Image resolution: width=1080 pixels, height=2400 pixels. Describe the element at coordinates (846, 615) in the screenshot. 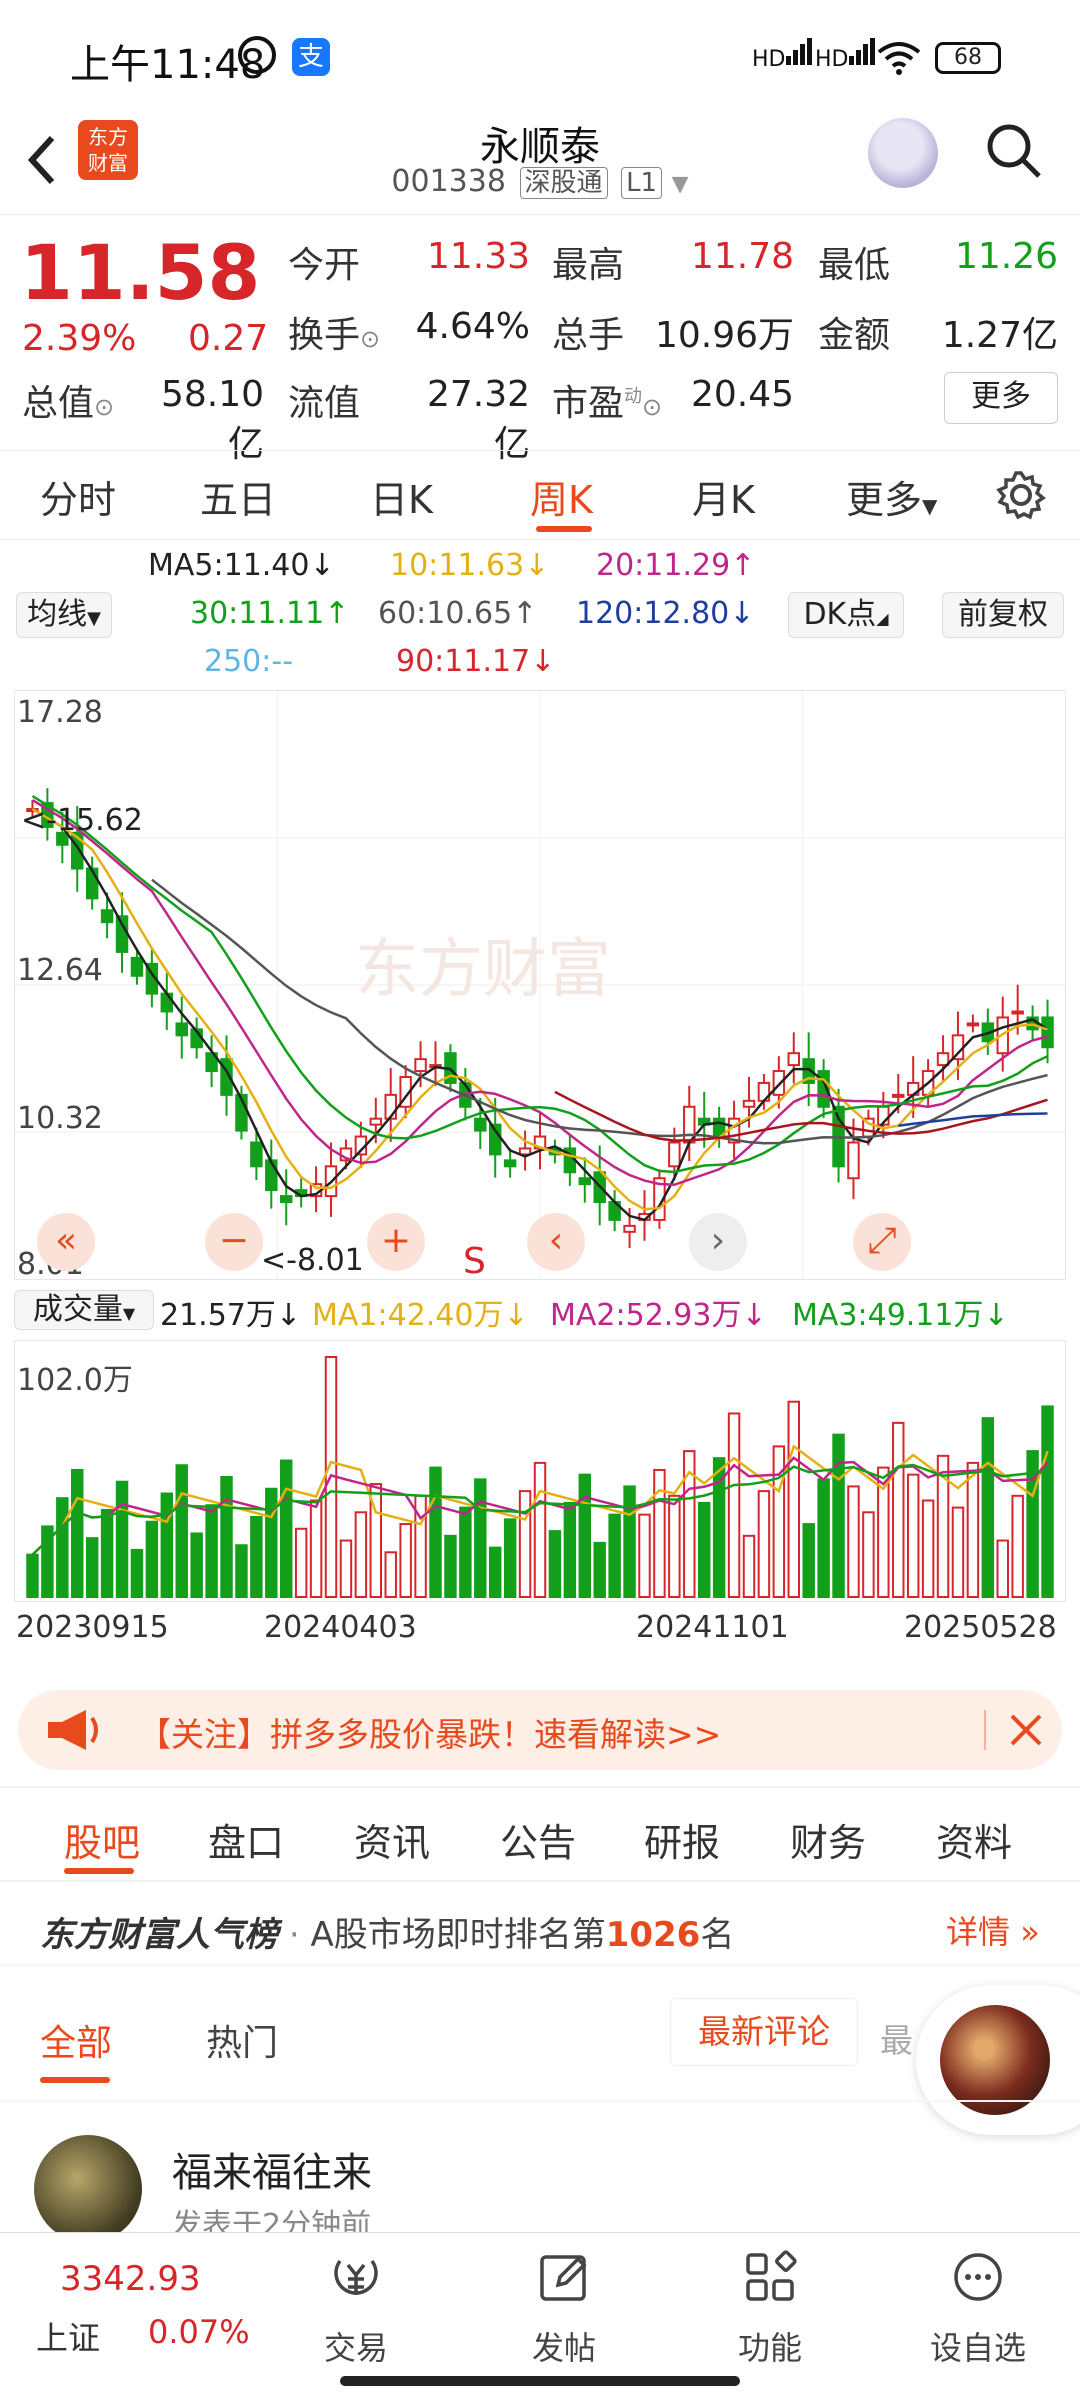

I see `dk-point-button: DK点◢` at that location.